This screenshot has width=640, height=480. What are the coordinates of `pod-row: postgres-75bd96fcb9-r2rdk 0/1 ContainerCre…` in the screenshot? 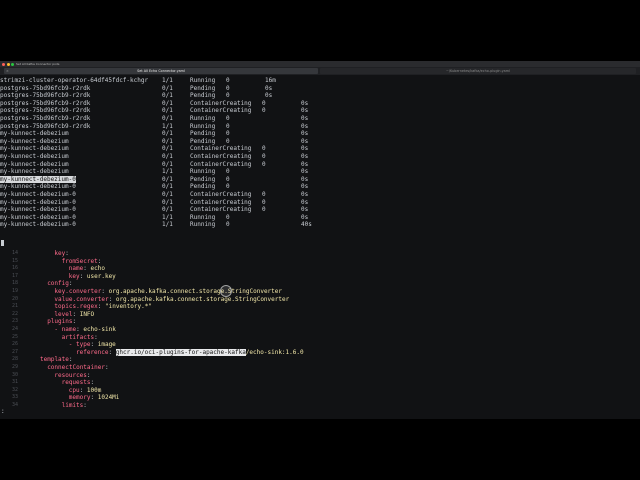 It's located at (320, 111).